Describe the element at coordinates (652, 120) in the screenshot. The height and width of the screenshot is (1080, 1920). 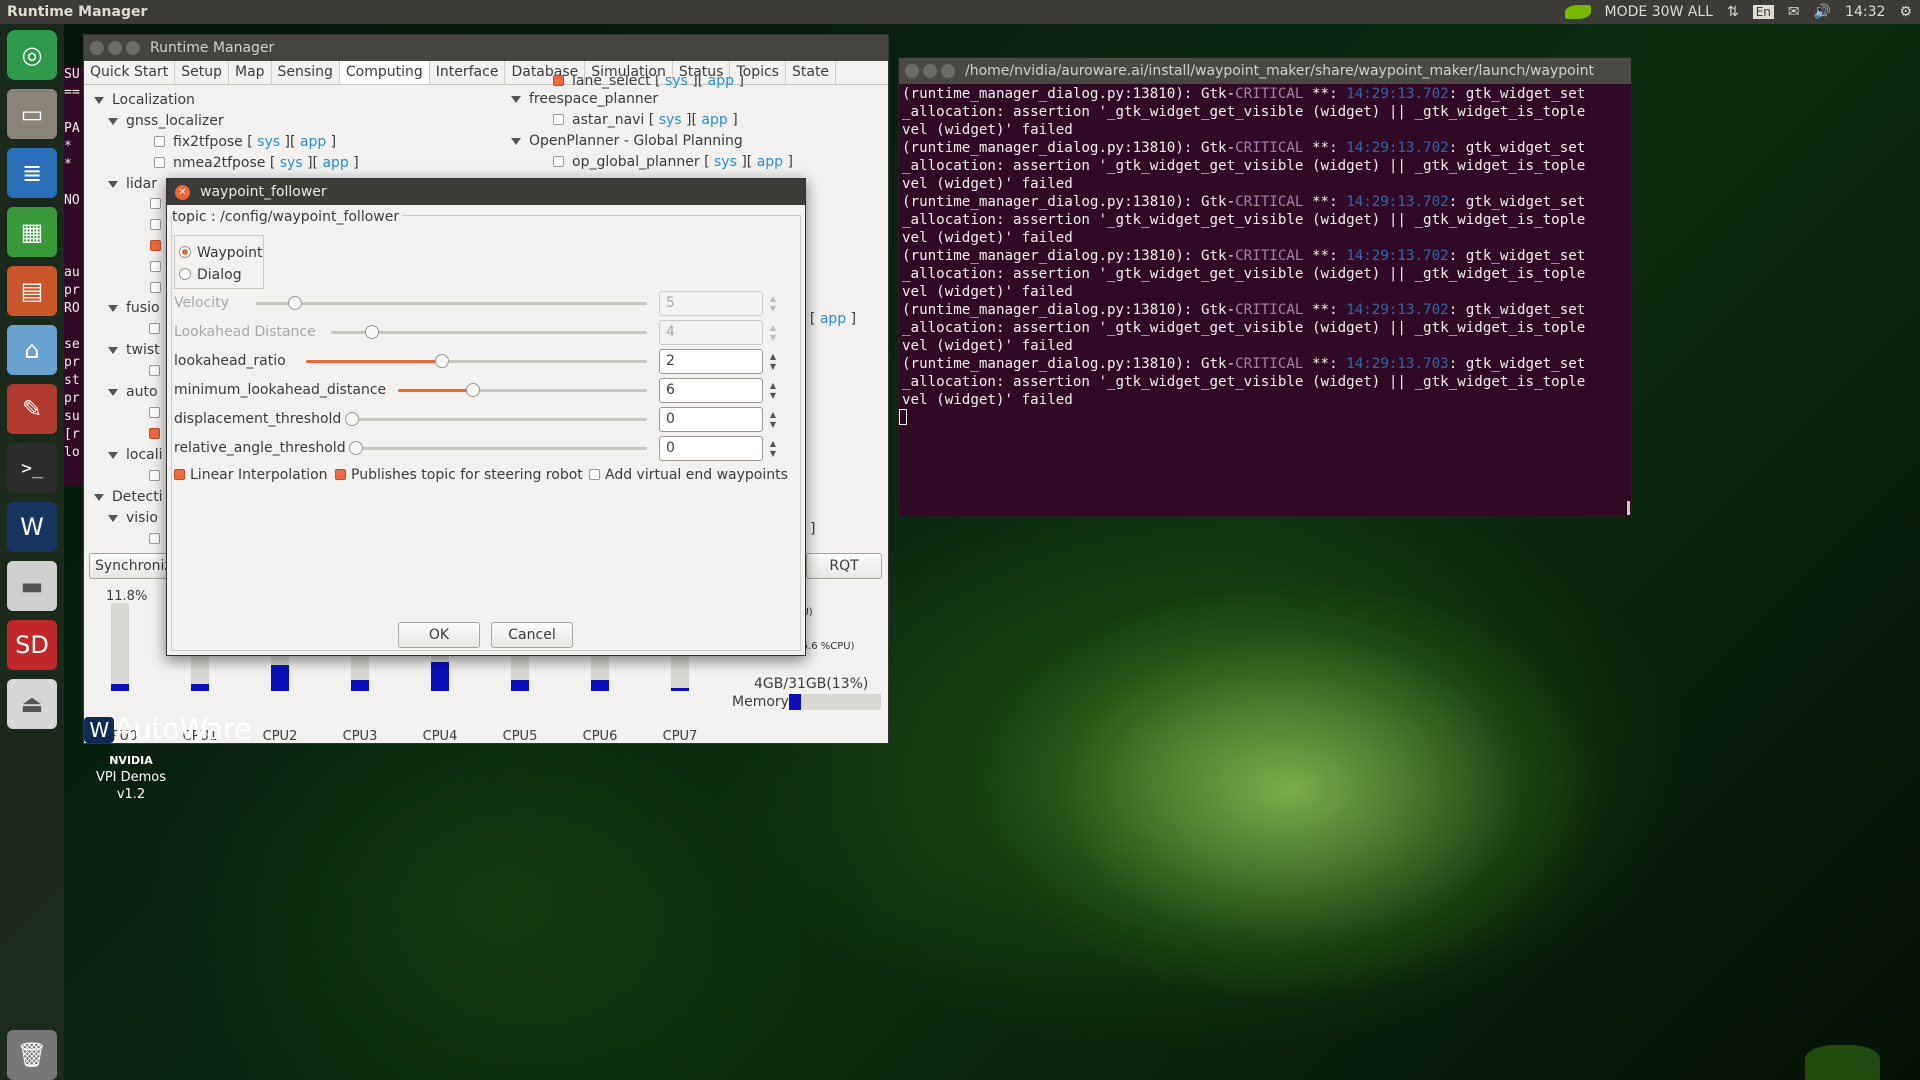
I see `tree-item-astar-navi: astar_navi [ sys ][ app ]` at that location.